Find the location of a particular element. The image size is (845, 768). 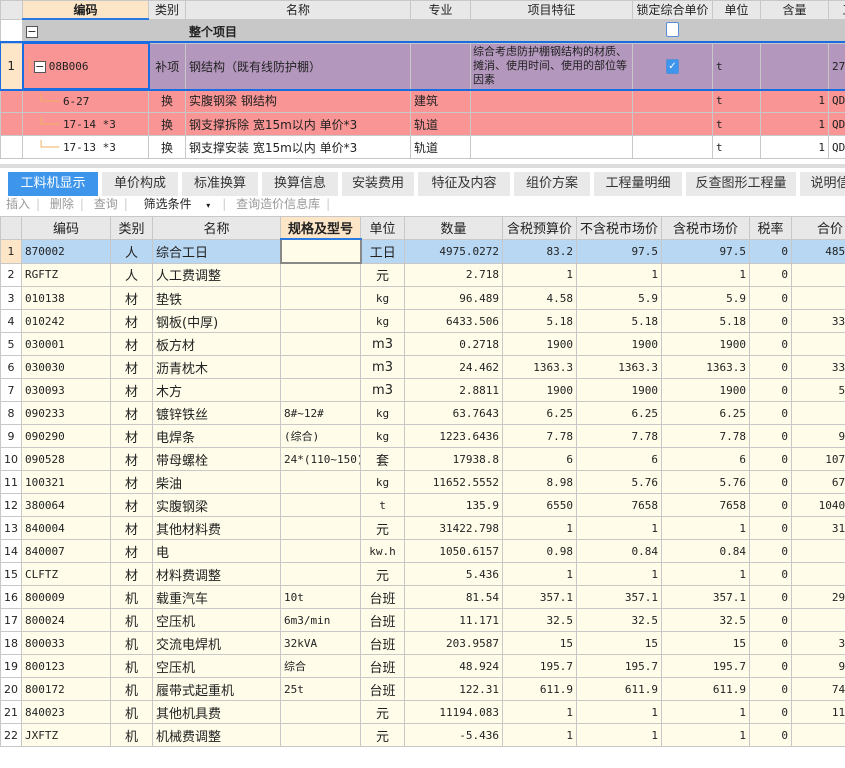

tab-9: 说明信 is located at coordinates (822, 184).